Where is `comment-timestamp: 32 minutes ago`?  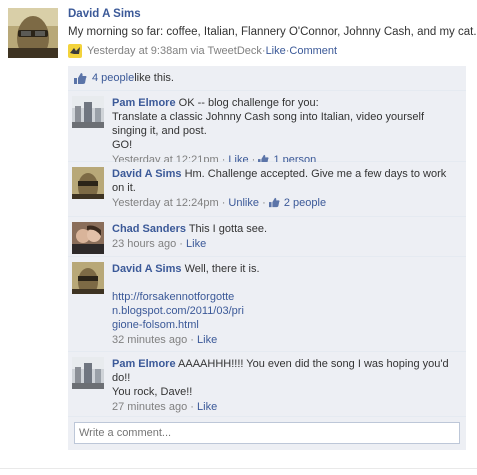 comment-timestamp: 32 minutes ago is located at coordinates (150, 340).